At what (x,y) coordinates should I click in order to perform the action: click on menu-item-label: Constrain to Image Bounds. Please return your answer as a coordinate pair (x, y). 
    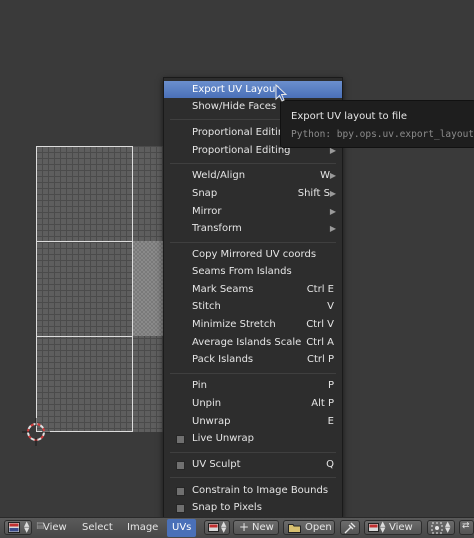
    Looking at the image, I should click on (260, 490).